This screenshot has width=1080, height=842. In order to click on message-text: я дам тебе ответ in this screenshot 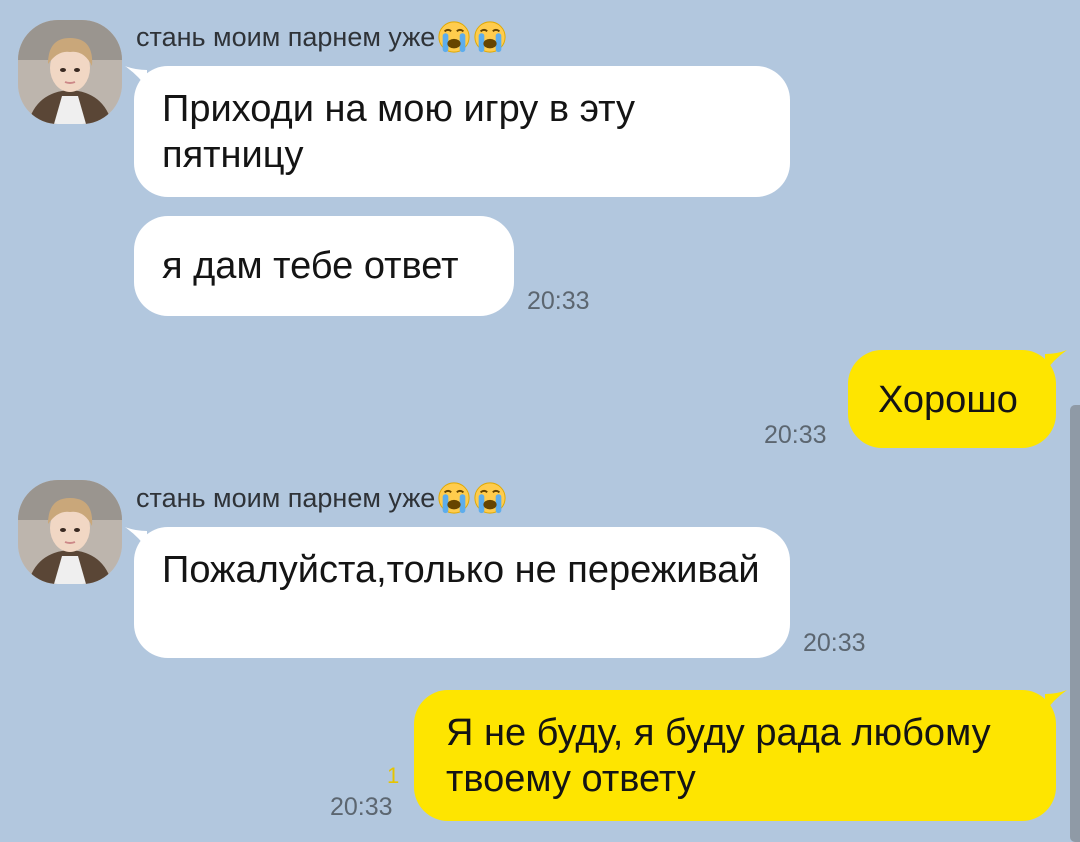, I will do `click(310, 266)`.